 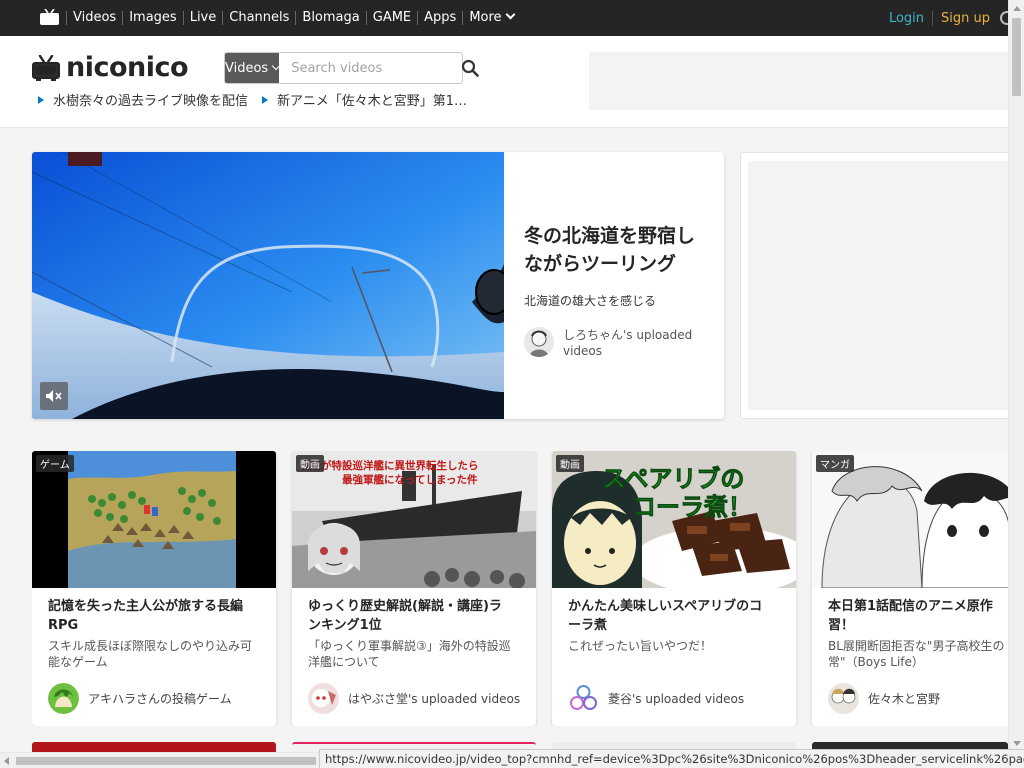 I want to click on card-thumbnail: ゲーム, so click(x=154, y=519).